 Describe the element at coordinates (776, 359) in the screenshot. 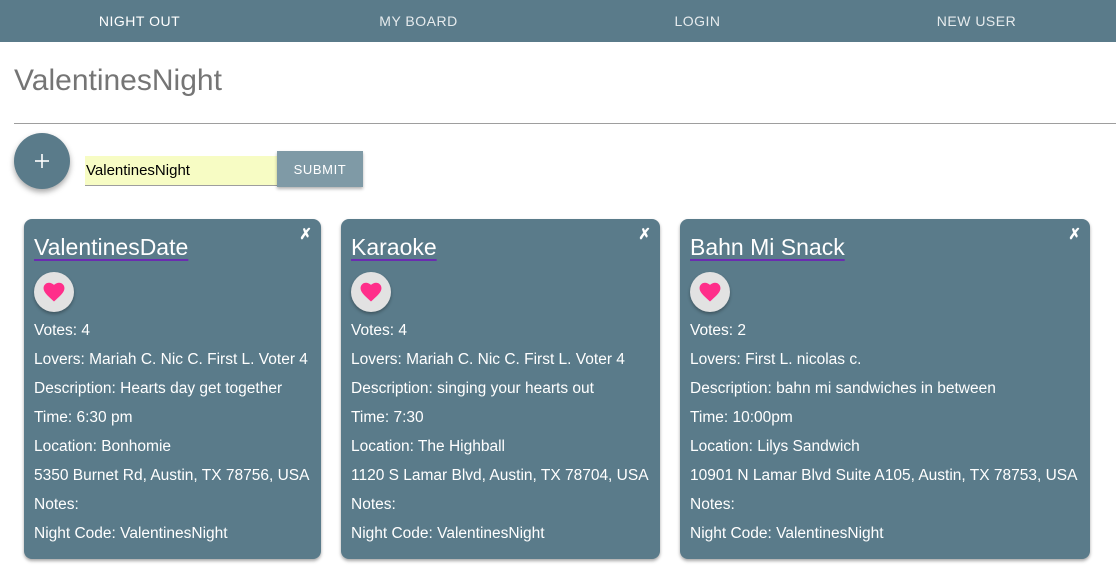

I see `lovers-text: Lovers: First L. nicolas c.` at that location.